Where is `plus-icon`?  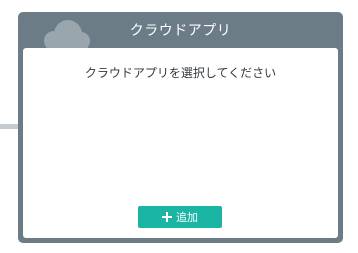
plus-icon is located at coordinates (167, 217).